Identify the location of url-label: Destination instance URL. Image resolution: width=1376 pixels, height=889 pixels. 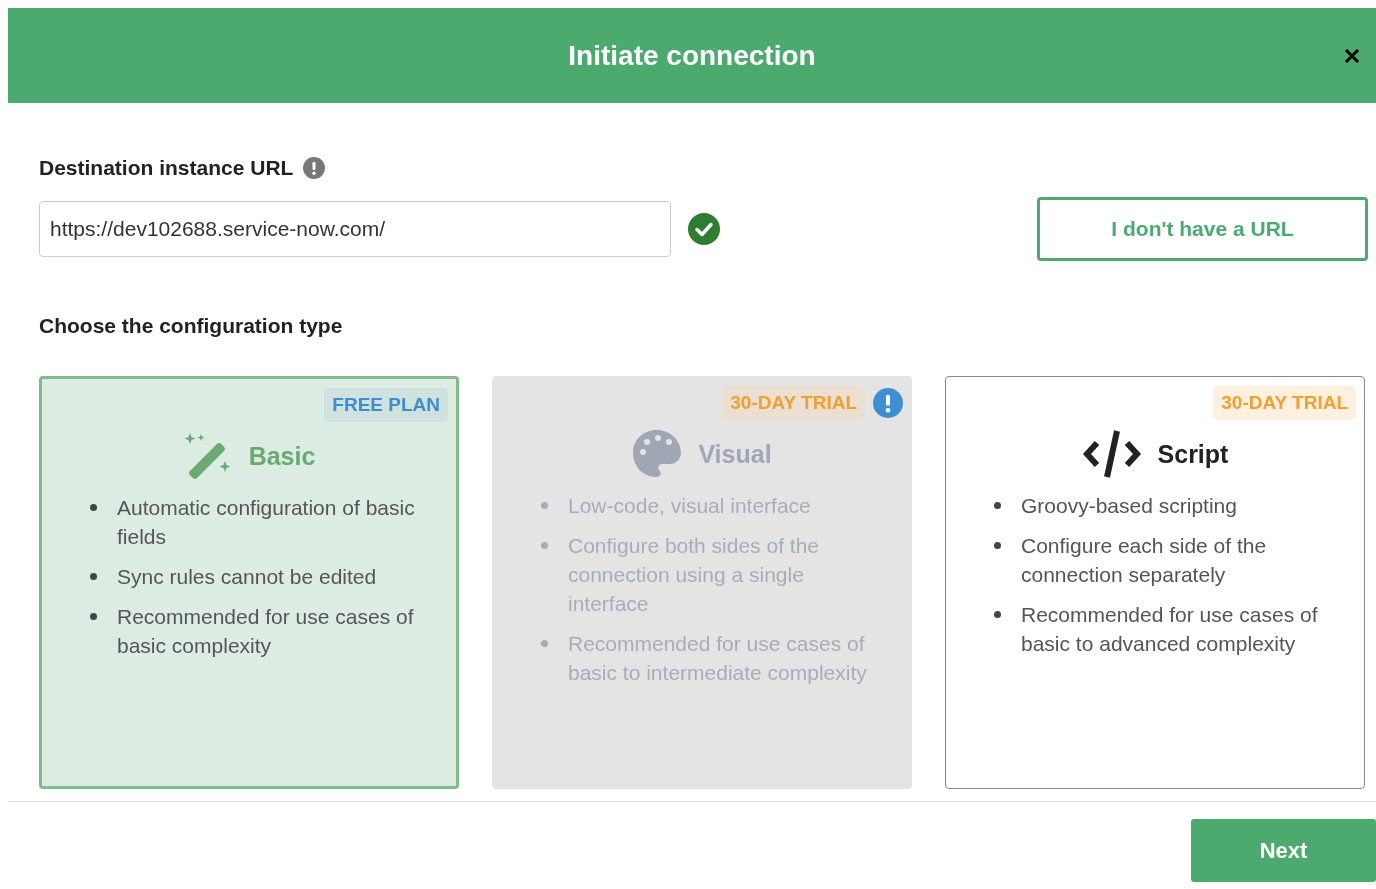
(166, 168).